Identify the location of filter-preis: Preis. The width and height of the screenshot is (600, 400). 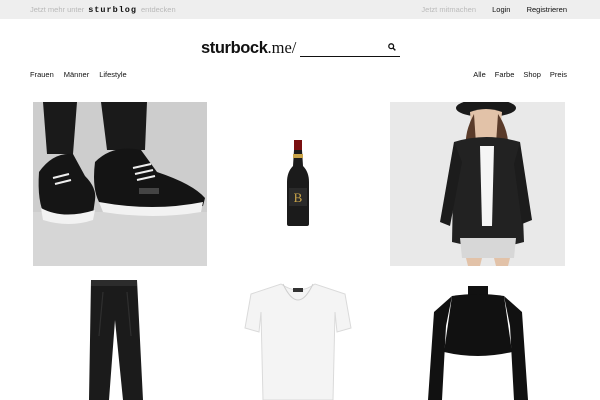
(558, 74).